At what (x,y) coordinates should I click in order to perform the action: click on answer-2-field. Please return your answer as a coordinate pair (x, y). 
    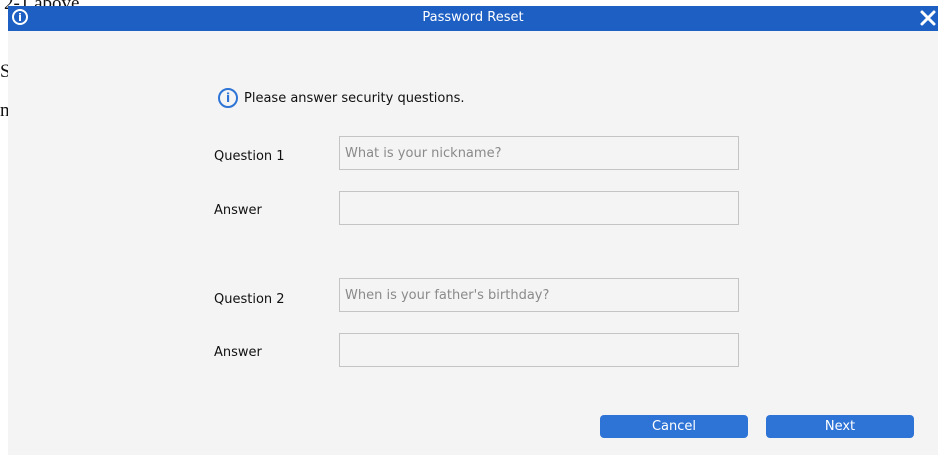
    Looking at the image, I should click on (539, 350).